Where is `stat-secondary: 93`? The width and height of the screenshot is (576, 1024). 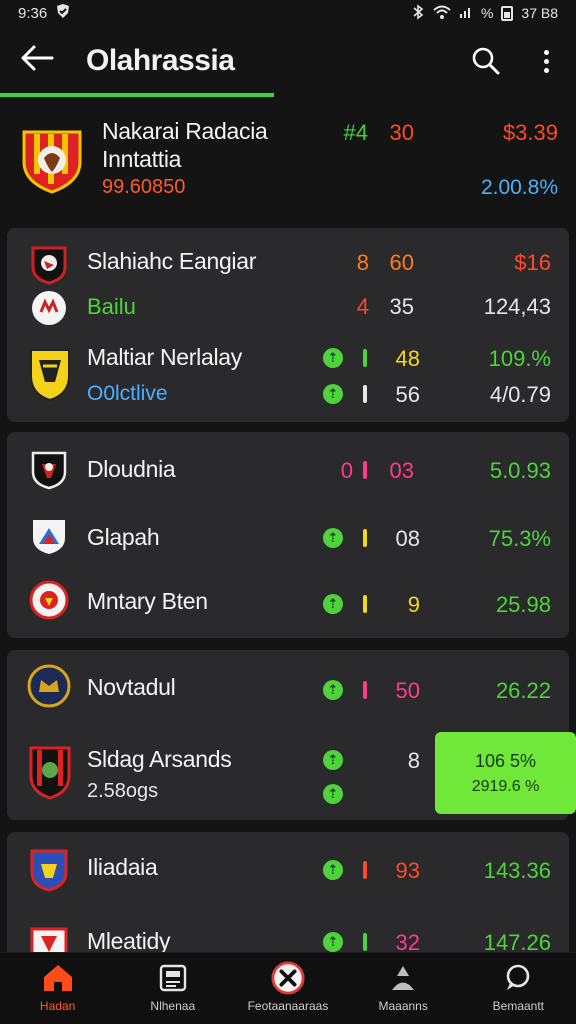 stat-secondary: 93 is located at coordinates (407, 870).